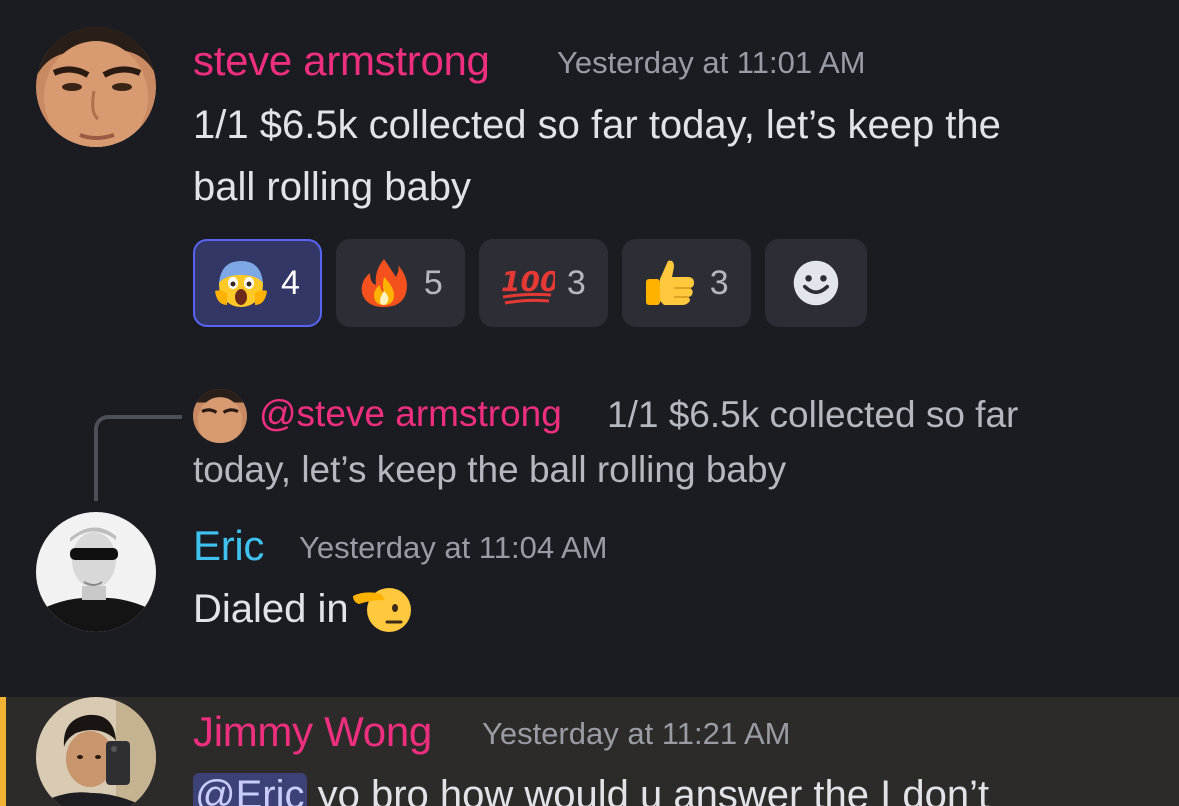 Image resolution: width=1179 pixels, height=806 pixels. What do you see at coordinates (290, 282) in the screenshot?
I see `reaction-count: 4` at bounding box center [290, 282].